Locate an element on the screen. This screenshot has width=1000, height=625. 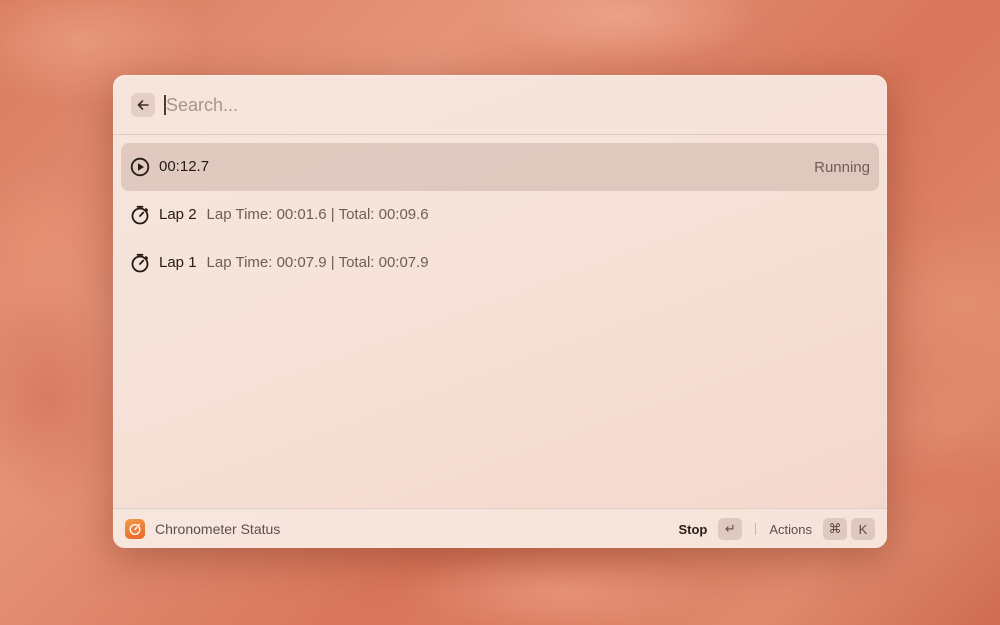
action-bar: Chronometer Status Stop ↵ Actions ⌘ K is located at coordinates (500, 528).